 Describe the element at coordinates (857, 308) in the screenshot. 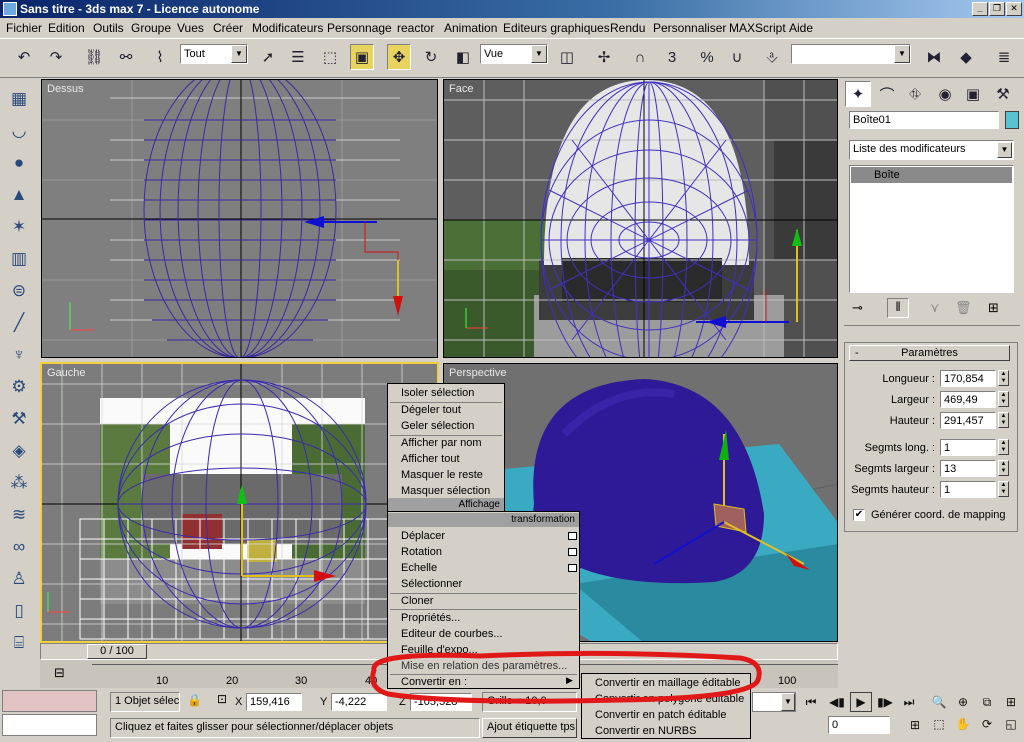

I see `pin-stack-icon: ⊸` at that location.